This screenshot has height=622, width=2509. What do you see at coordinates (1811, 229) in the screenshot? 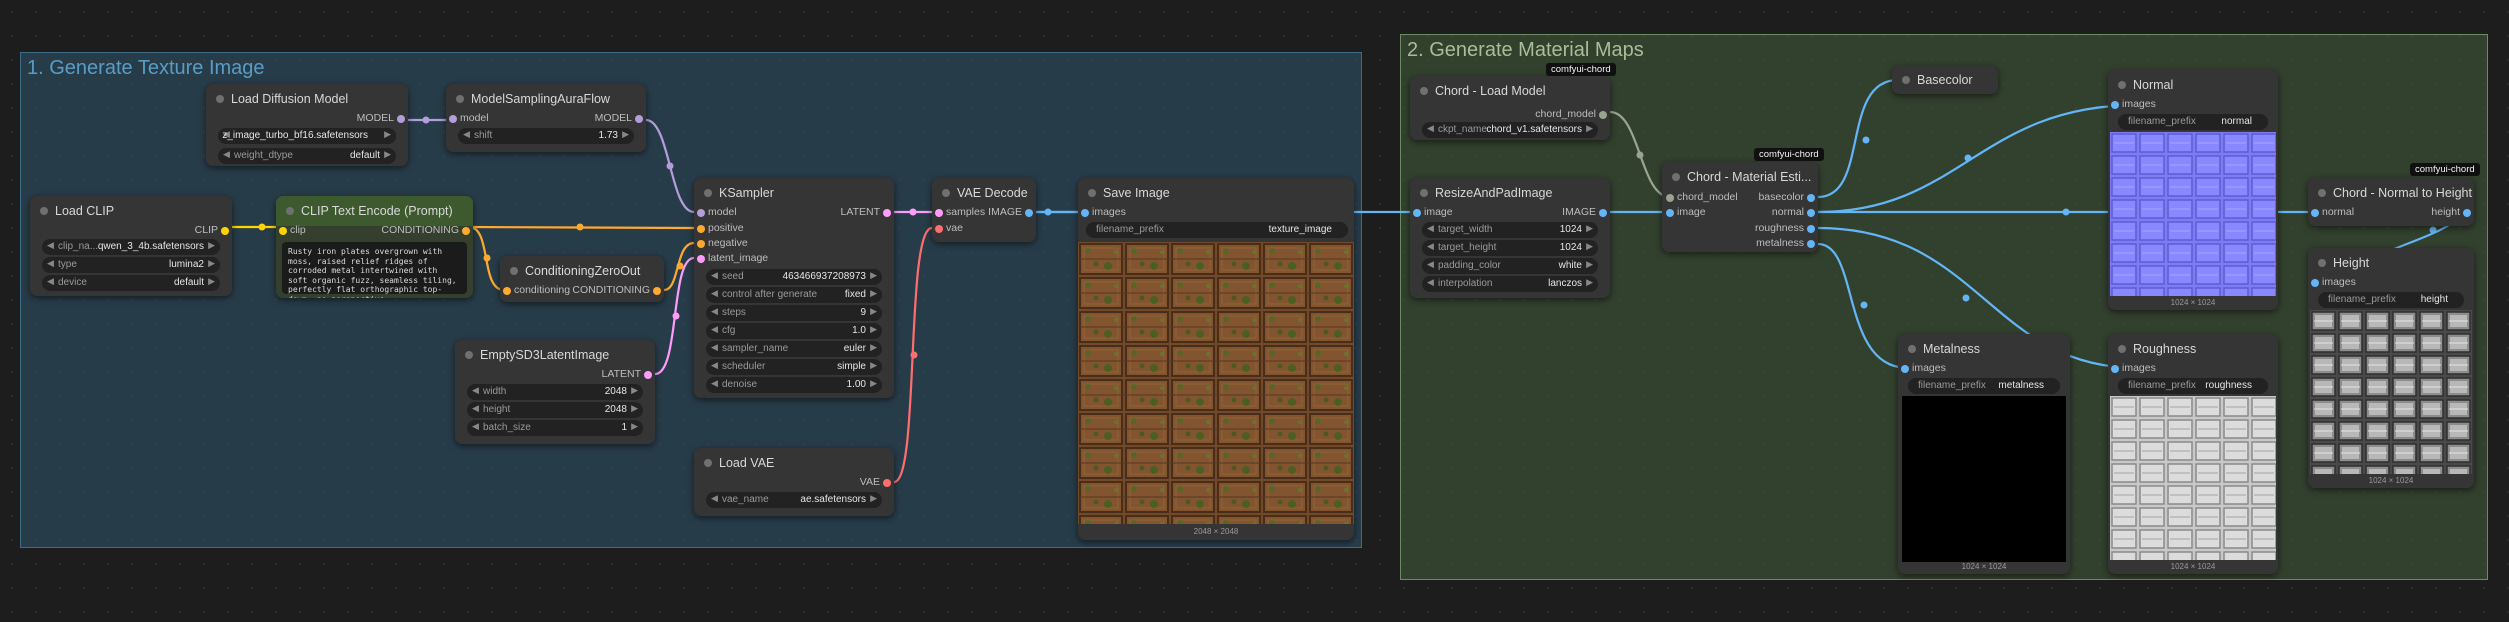
I see `output-socket-roughness` at bounding box center [1811, 229].